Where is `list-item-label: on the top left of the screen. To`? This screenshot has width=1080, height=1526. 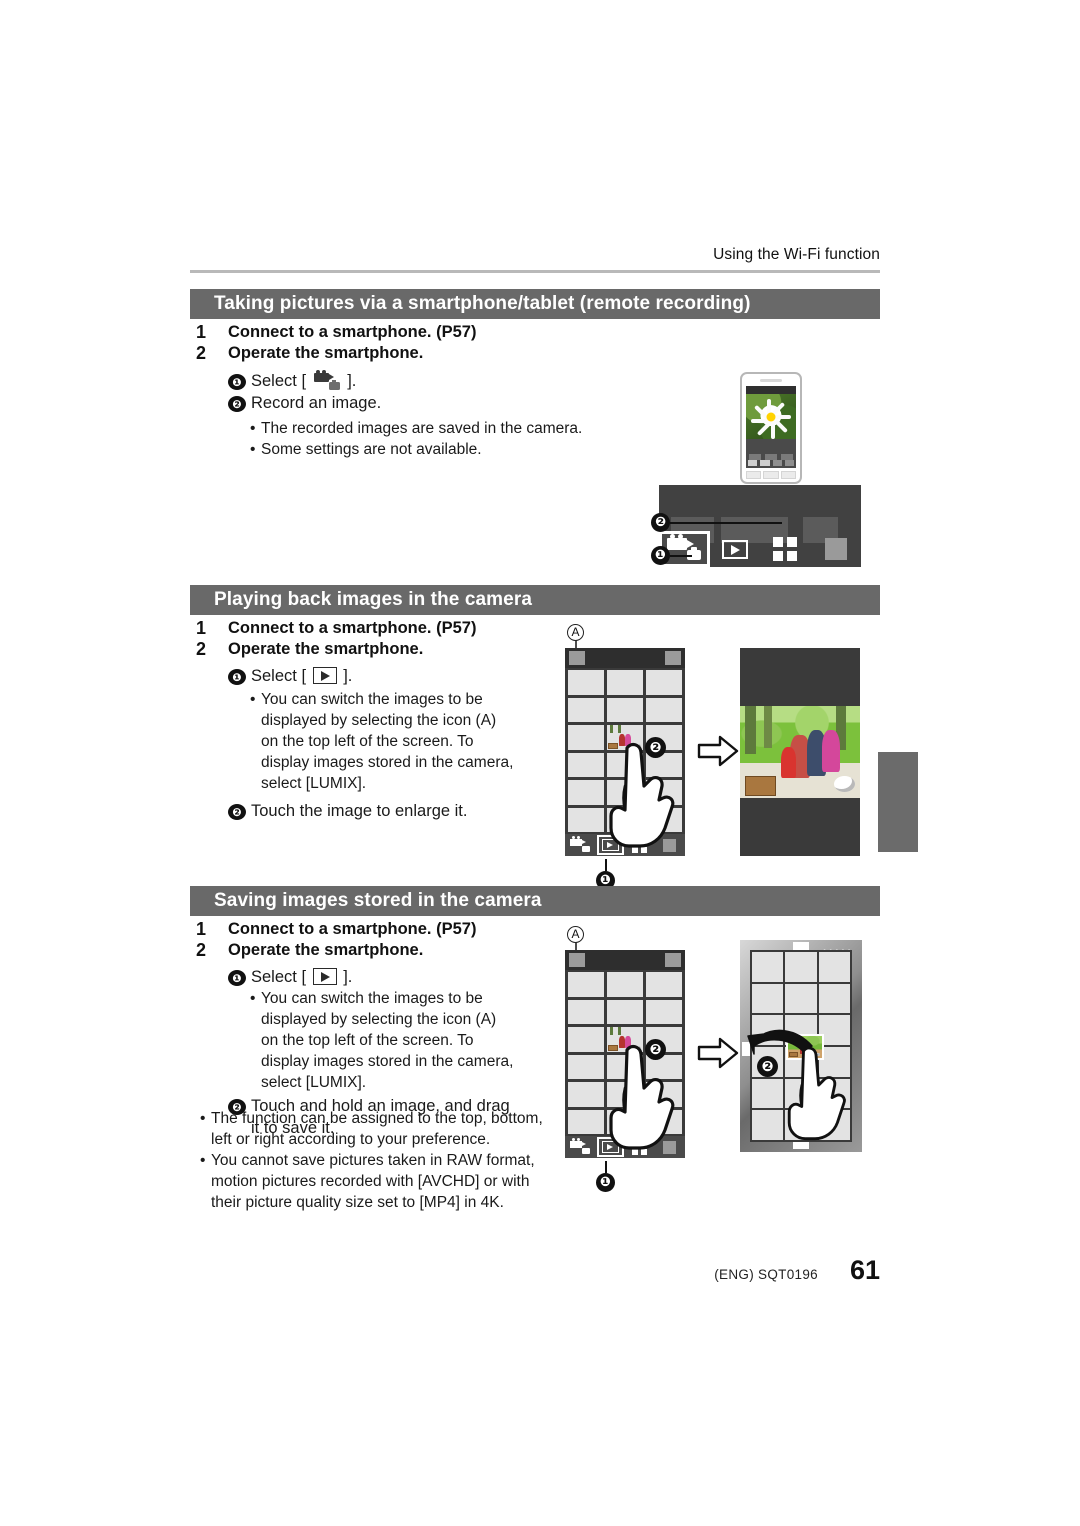
list-item-label: on the top left of the screen. To is located at coordinates (367, 741).